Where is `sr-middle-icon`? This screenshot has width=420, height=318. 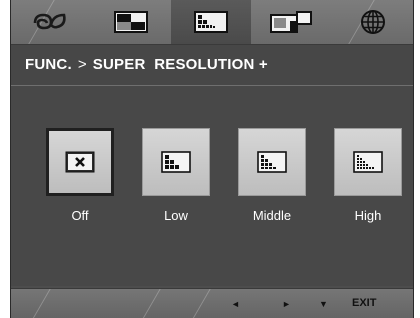
sr-middle-icon is located at coordinates (272, 162).